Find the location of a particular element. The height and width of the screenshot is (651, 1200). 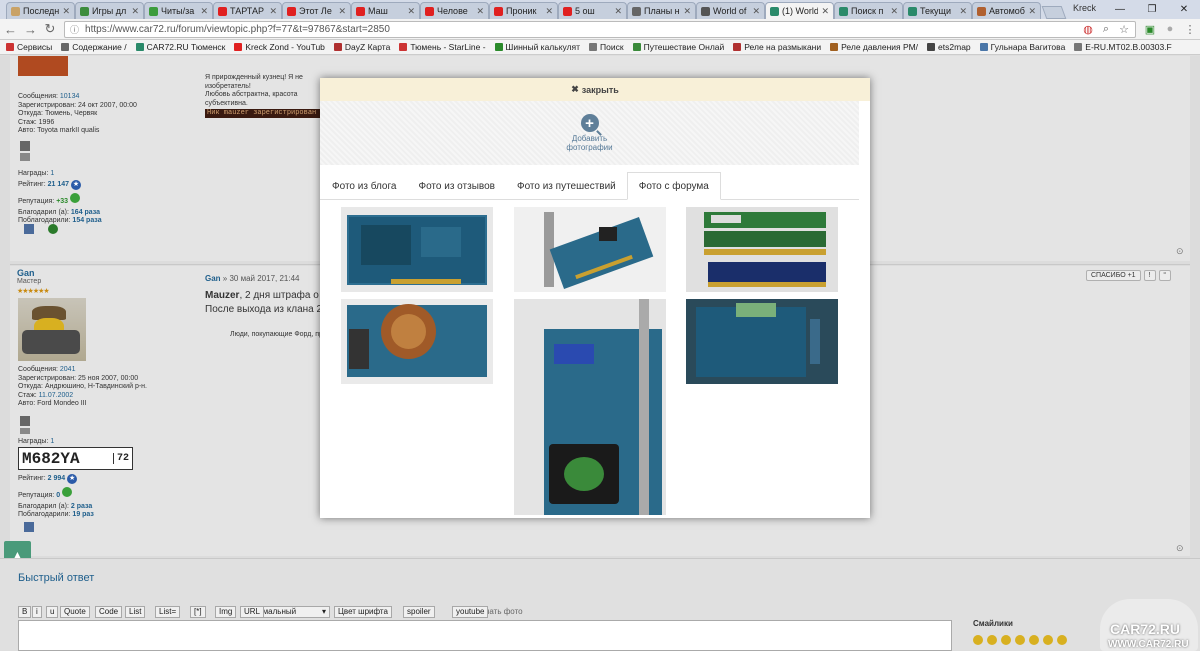

bookmark-star-icon: ☆ is located at coordinates (1124, 29).